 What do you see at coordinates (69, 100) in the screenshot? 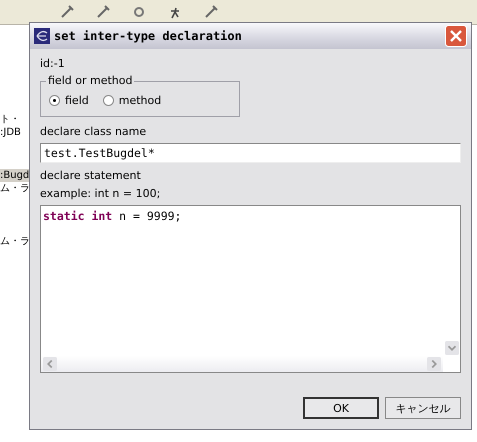
I see `radio-option: field` at bounding box center [69, 100].